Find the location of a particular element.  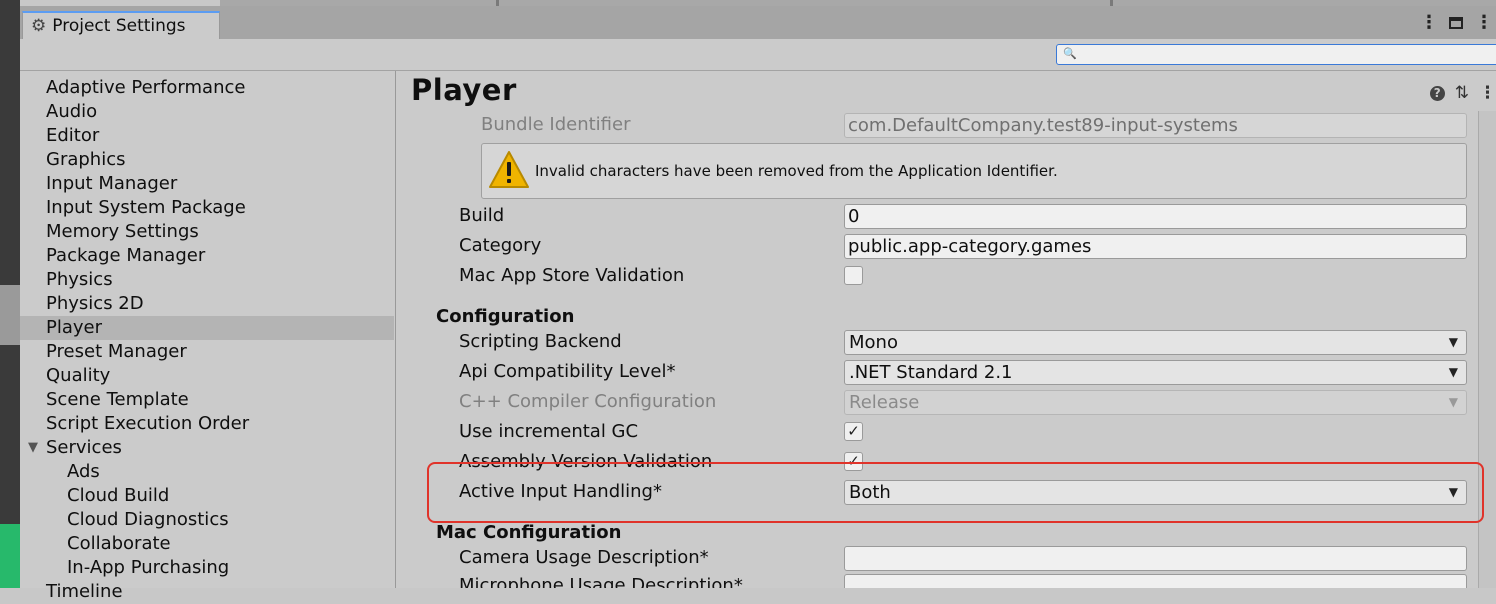

preset-sliders-icon: ⇅ is located at coordinates (1462, 93).